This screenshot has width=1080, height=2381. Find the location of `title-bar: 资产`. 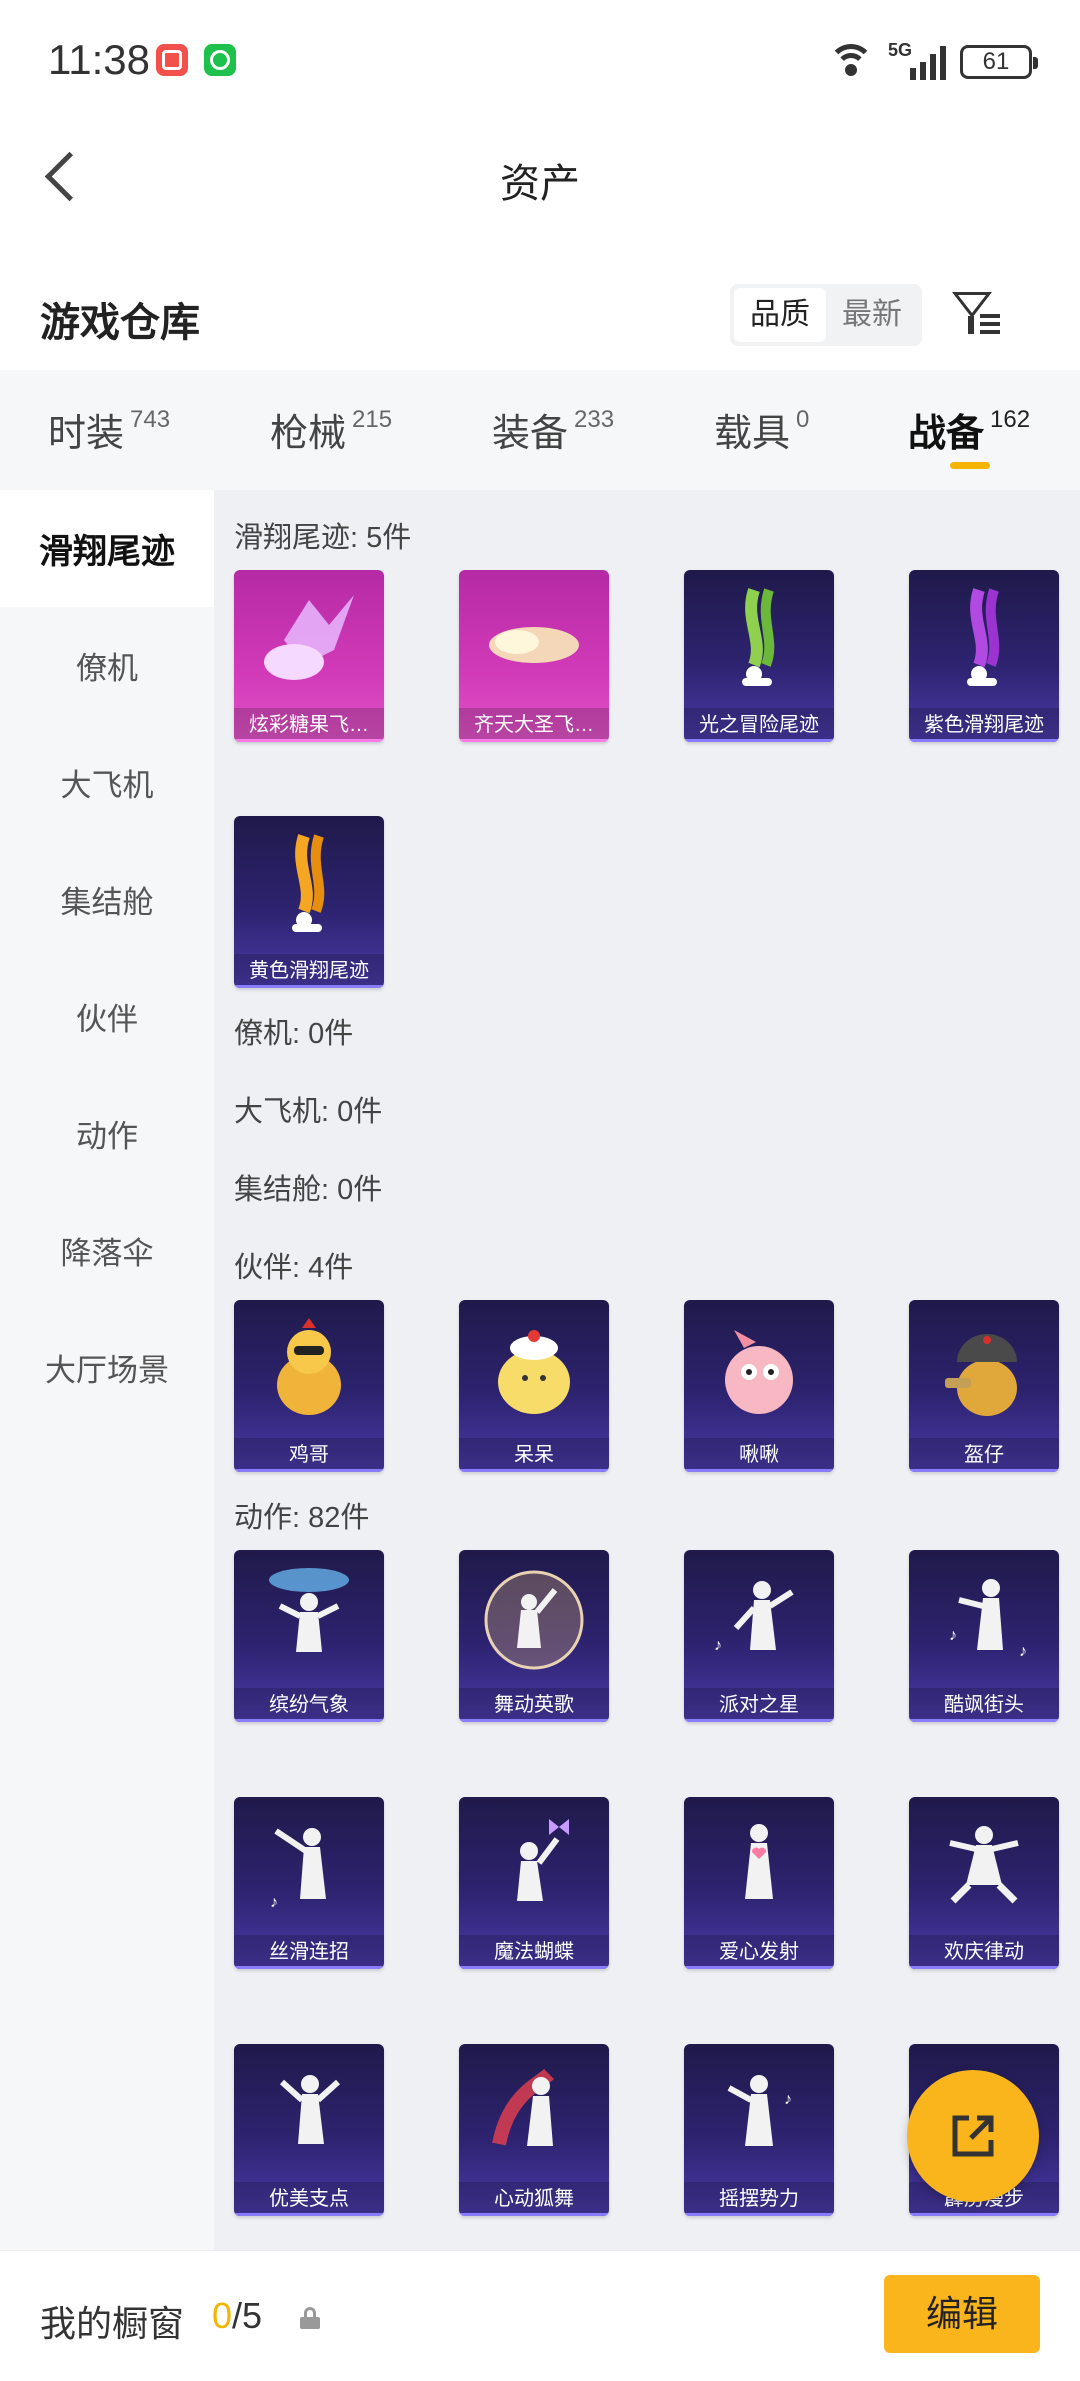

title-bar: 资产 is located at coordinates (540, 175).